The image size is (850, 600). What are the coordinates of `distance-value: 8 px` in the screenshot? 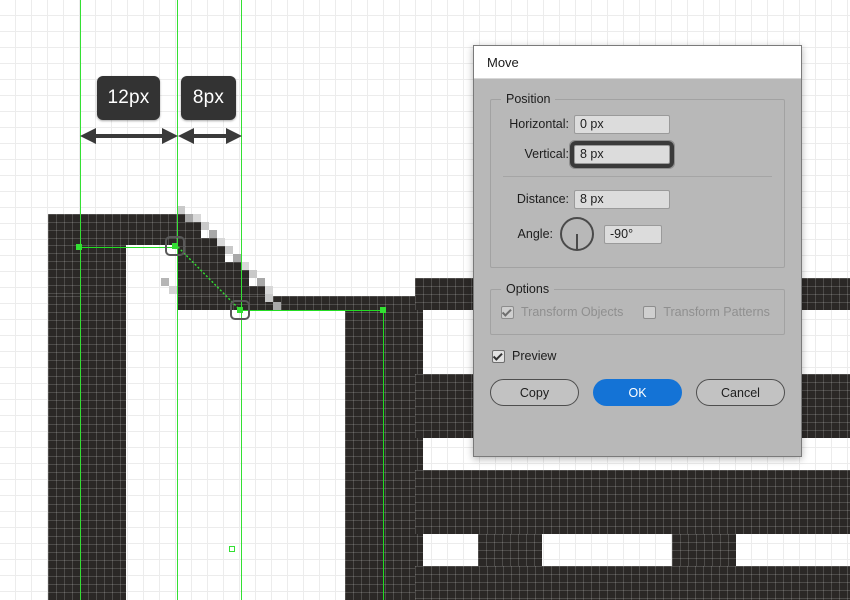 It's located at (592, 199).